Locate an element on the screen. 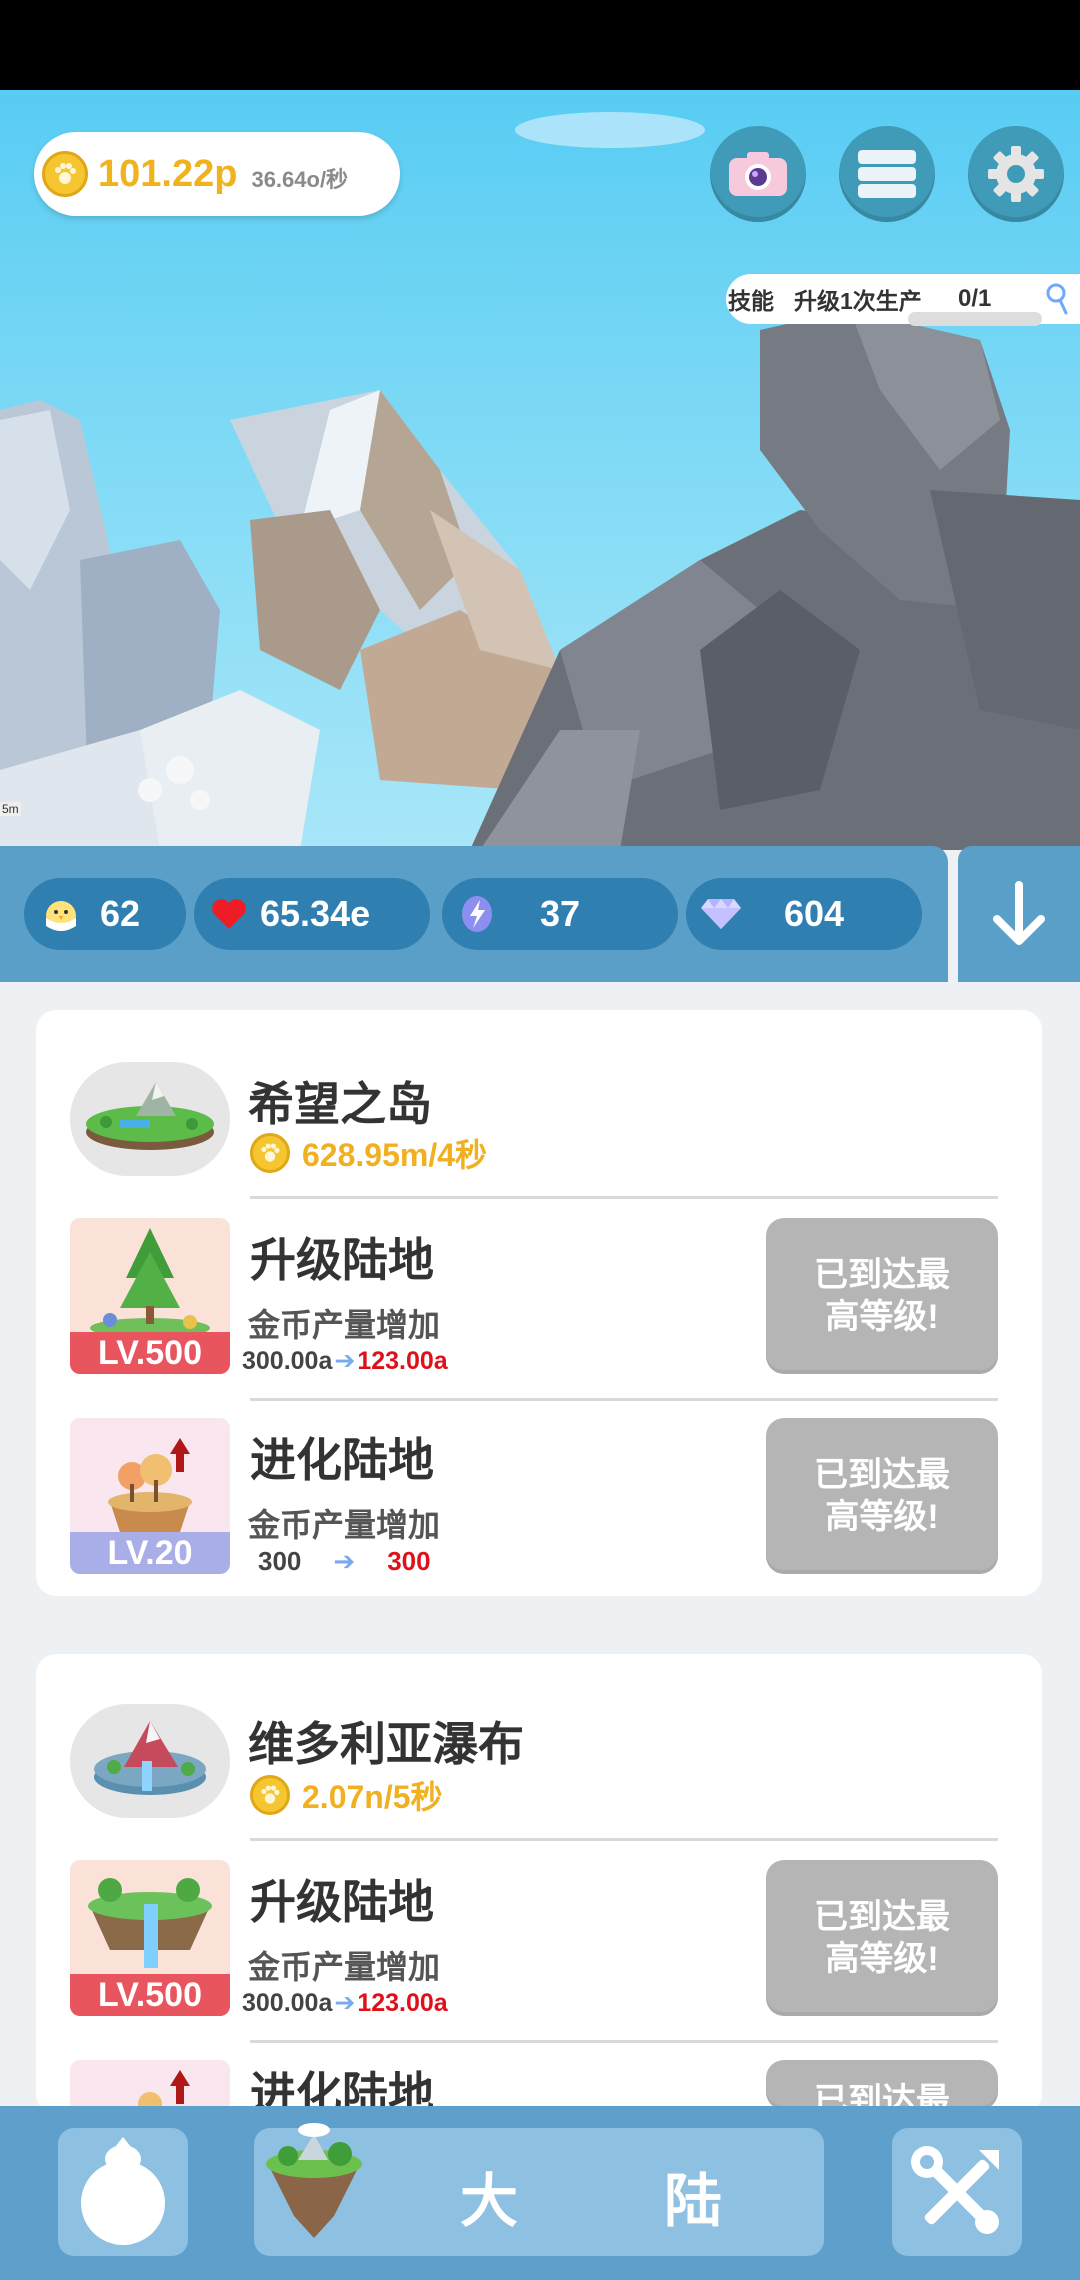  wrench-screwdriver-icon is located at coordinates (955, 2190).